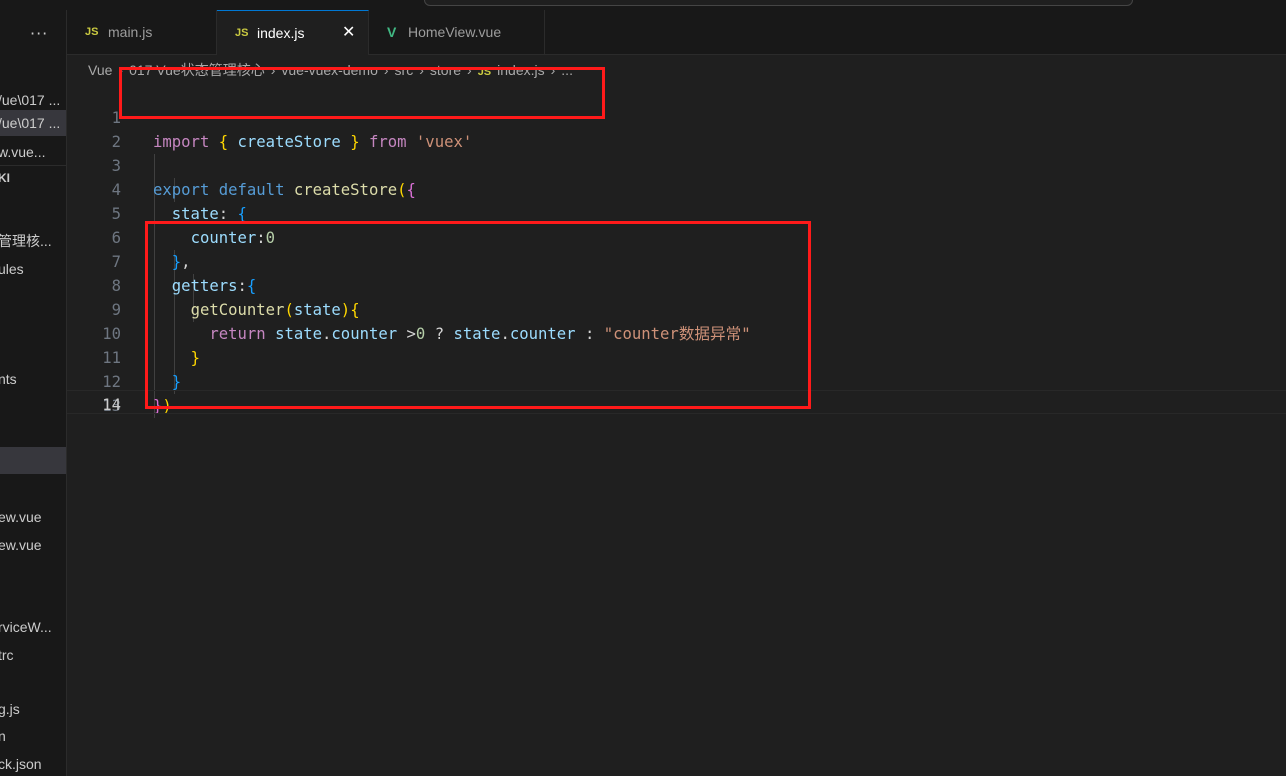 The image size is (1286, 776). Describe the element at coordinates (281, 33) in the screenshot. I see `tab-label: index.js` at that location.